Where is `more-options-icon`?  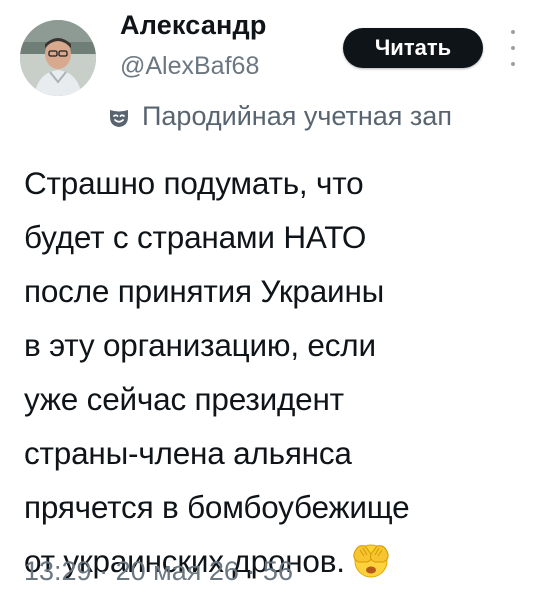
more-options-icon is located at coordinates (513, 48).